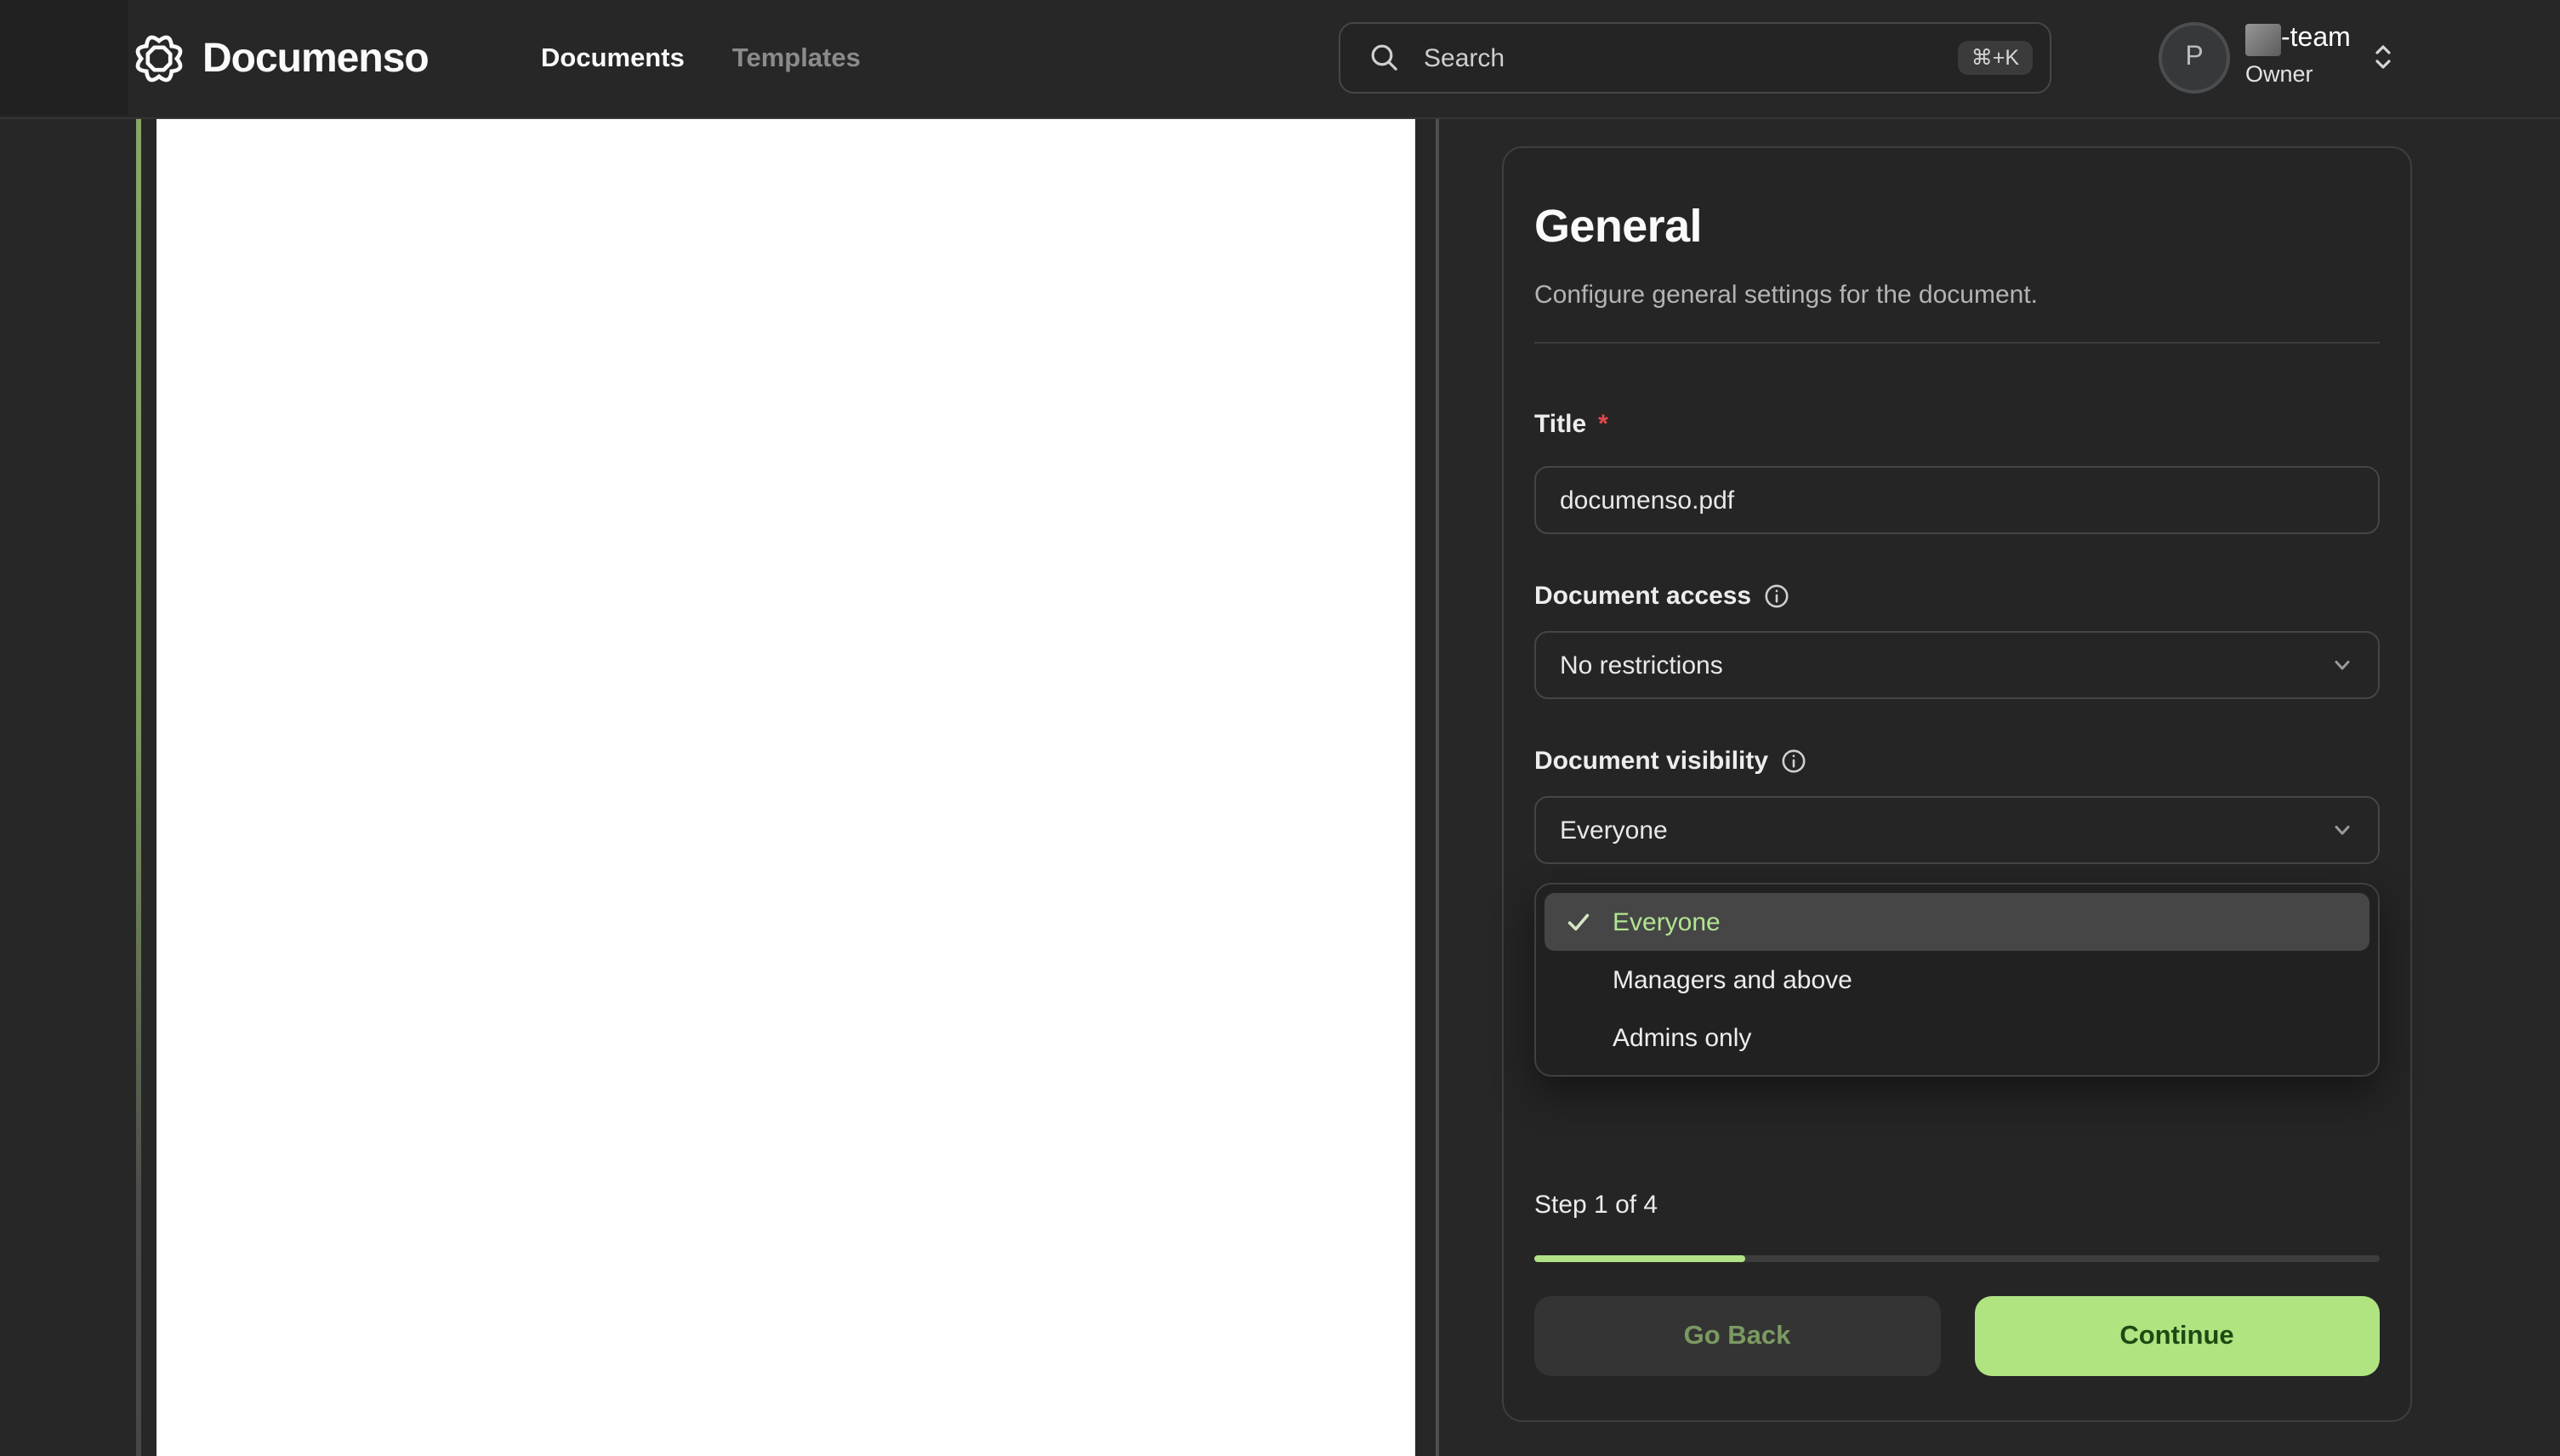 The height and width of the screenshot is (1456, 2560). I want to click on step-indicator: Step 1 of 4, so click(1596, 1205).